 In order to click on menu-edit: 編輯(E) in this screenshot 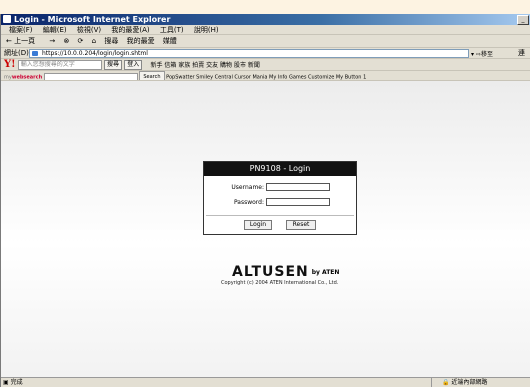, I will do `click(55, 30)`.